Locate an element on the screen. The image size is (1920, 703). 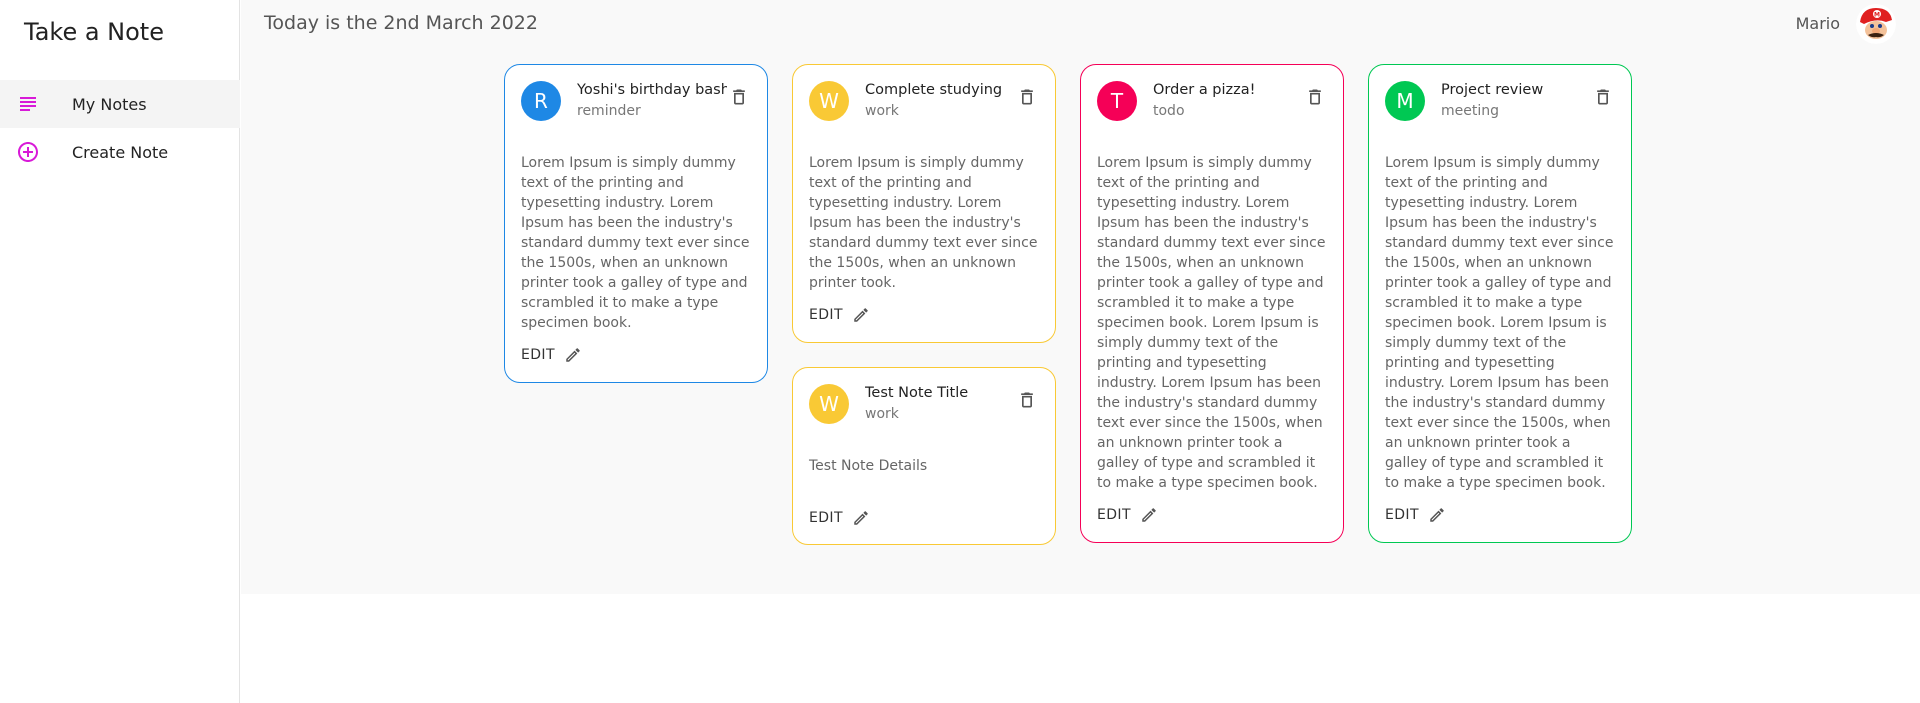
note-title: Test Note Title is located at coordinates (917, 393).